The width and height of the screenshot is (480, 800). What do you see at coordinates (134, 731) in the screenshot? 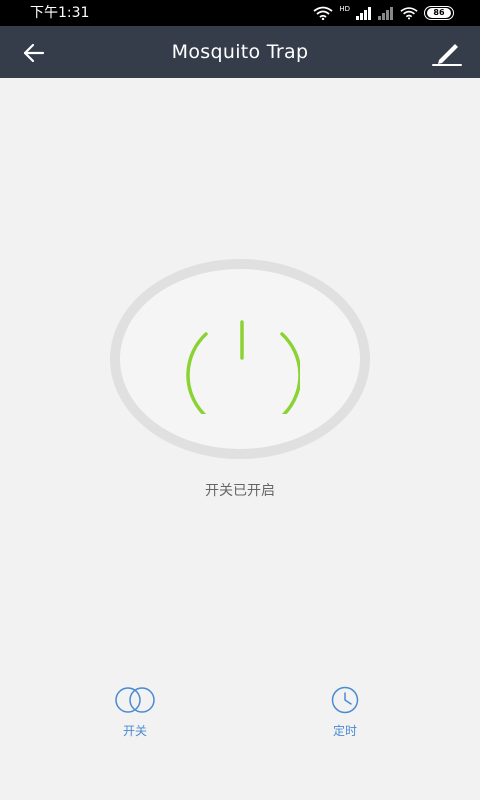
I see `switch-label: 开关` at bounding box center [134, 731].